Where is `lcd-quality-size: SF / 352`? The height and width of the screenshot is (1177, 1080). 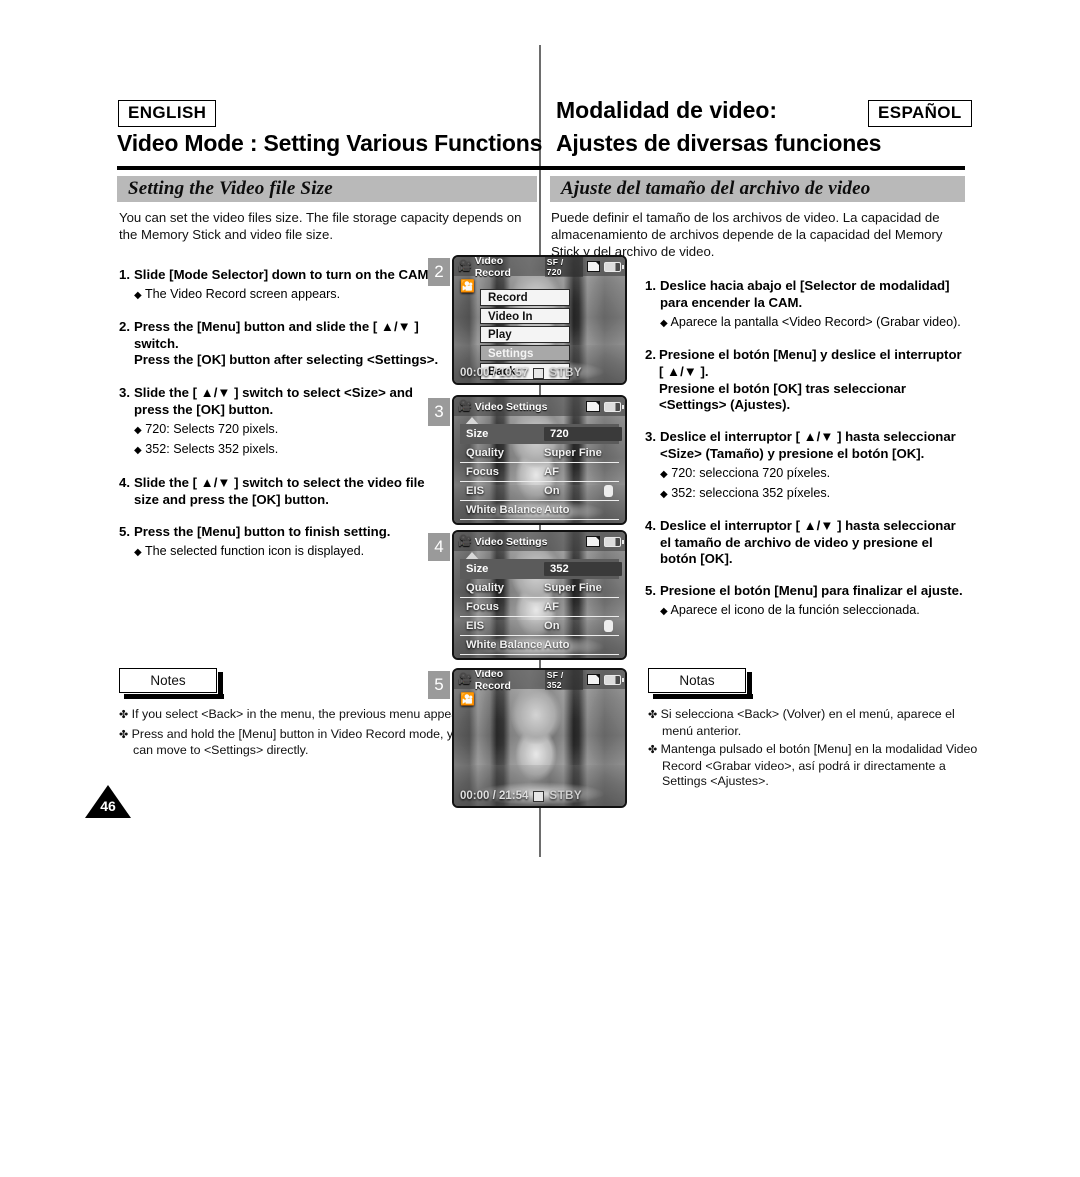 lcd-quality-size: SF / 352 is located at coordinates (563, 680).